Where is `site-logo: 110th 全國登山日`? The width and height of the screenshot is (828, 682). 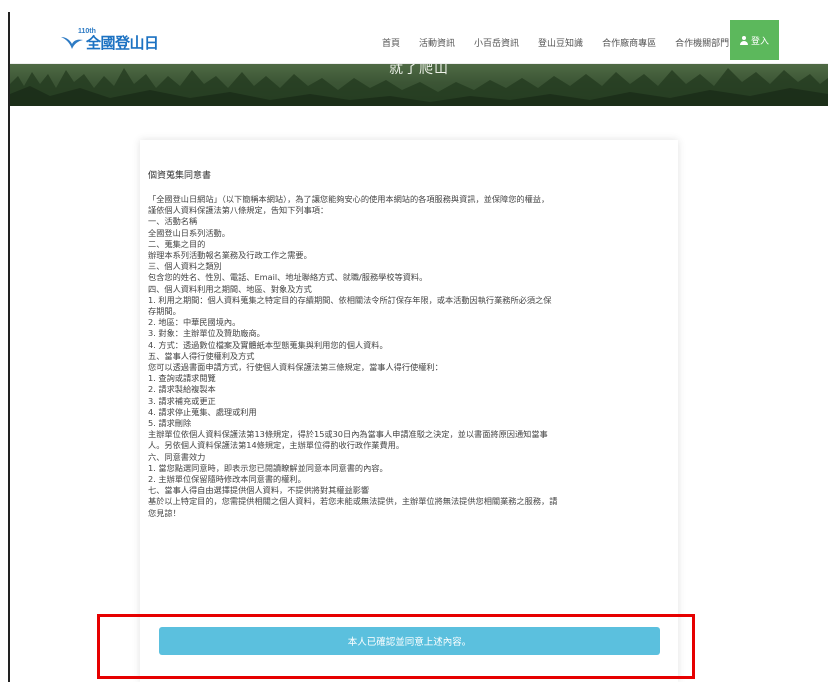 site-logo: 110th 全國登山日 is located at coordinates (109, 40).